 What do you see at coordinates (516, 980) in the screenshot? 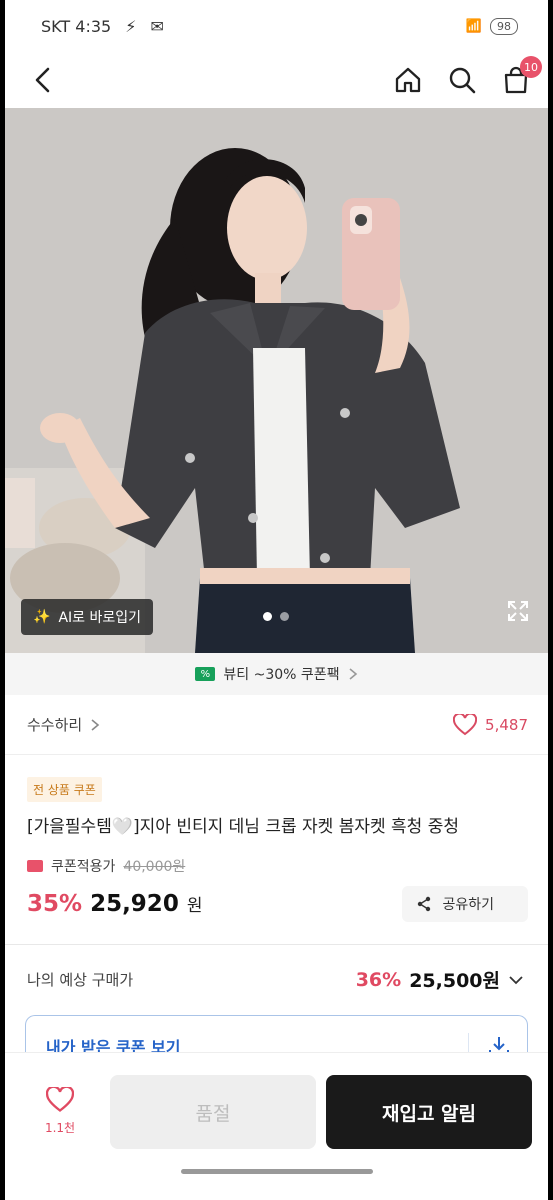
I see `chevron-down-icon` at bounding box center [516, 980].